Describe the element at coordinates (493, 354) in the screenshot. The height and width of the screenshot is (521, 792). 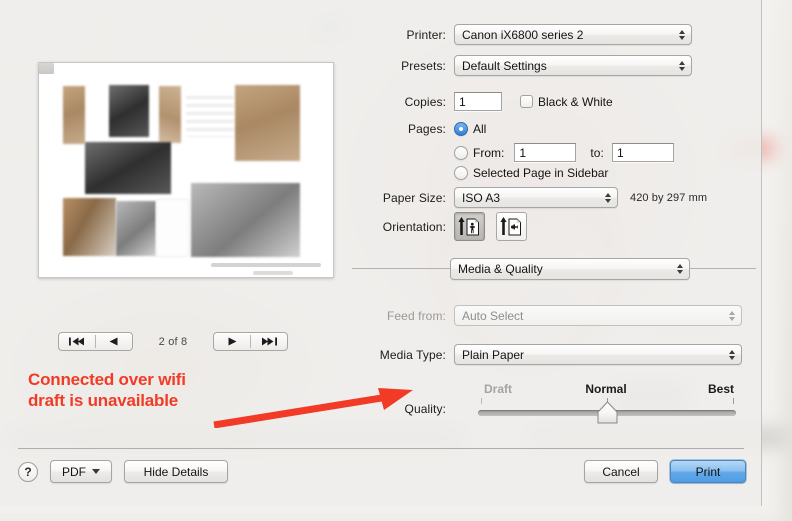
I see `media-type-value: Plain Paper` at that location.